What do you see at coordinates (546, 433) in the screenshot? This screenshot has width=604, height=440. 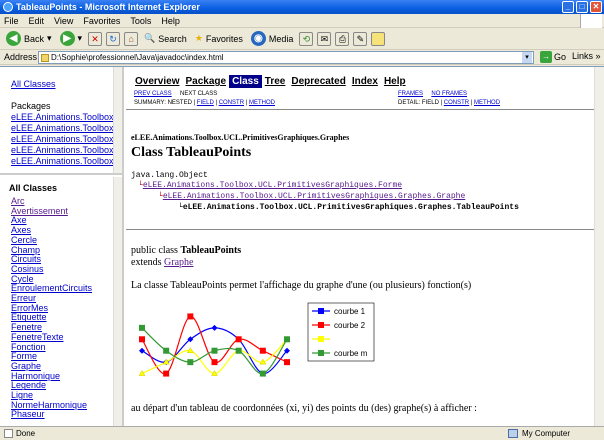 I see `zone-text: My Computer` at bounding box center [546, 433].